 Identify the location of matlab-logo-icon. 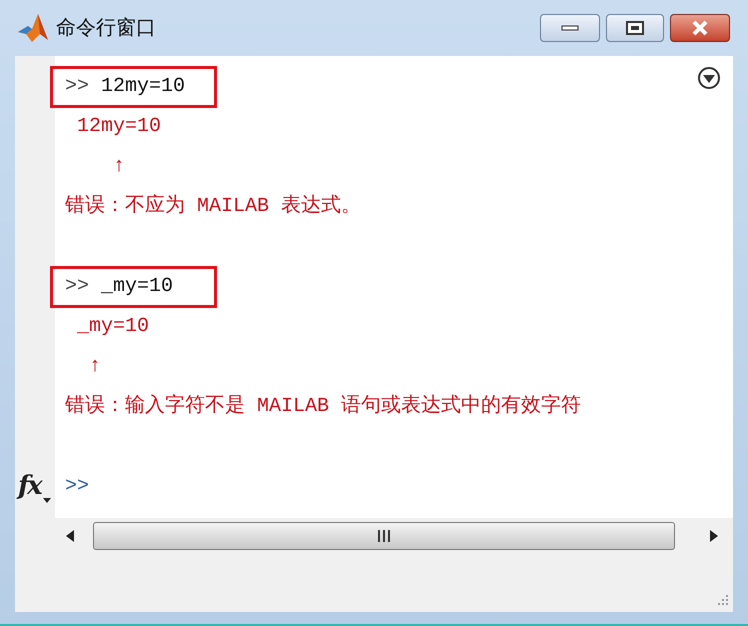
(33, 28).